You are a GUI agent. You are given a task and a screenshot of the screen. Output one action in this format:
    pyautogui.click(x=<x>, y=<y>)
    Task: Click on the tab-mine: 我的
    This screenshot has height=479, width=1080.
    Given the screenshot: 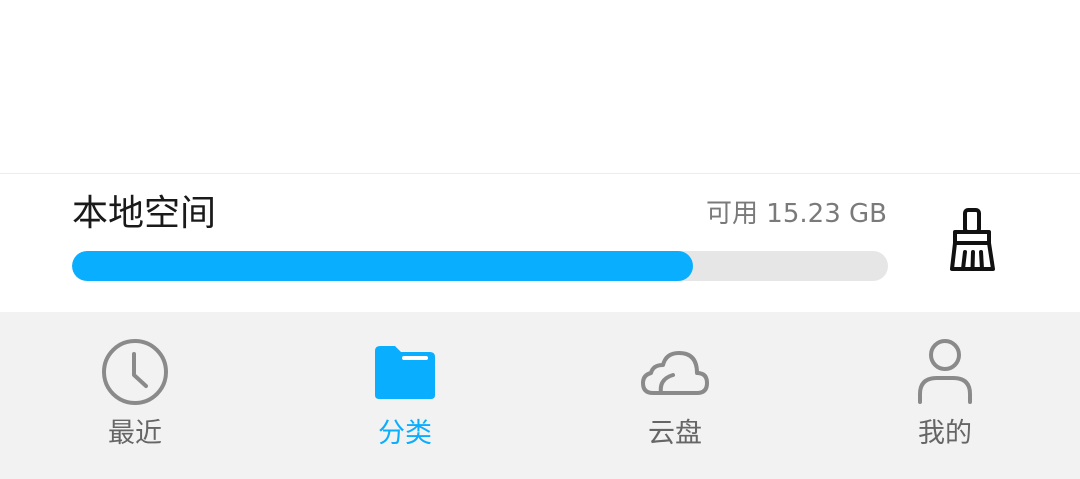 What is the action you would take?
    pyautogui.click(x=945, y=395)
    